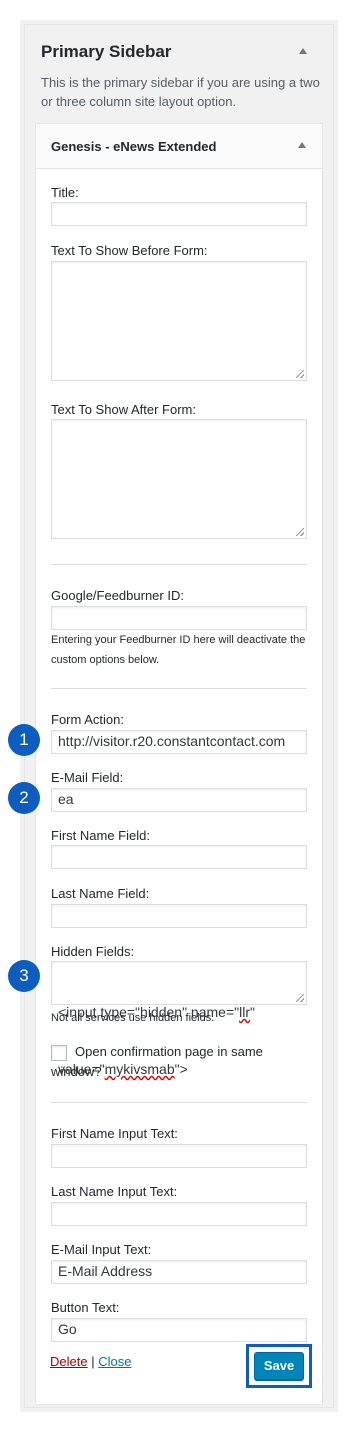  Describe the element at coordinates (117, 595) in the screenshot. I see `feedburner-label: Google/Feedburner ID:` at that location.